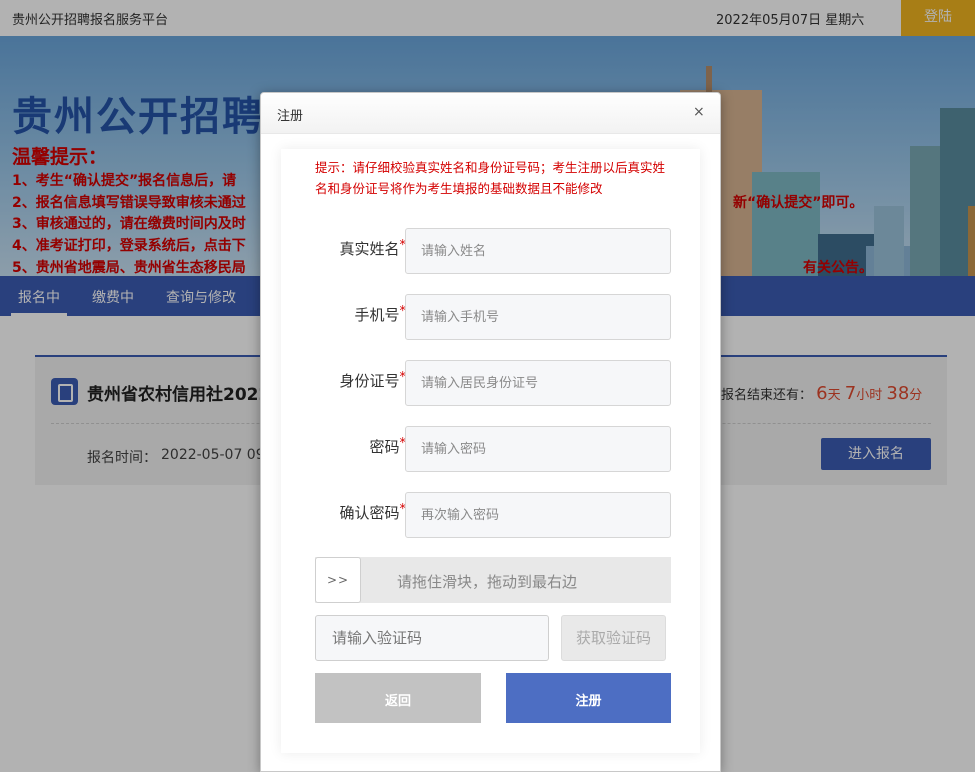  I want to click on get-code-button: 获取验证码, so click(613, 638).